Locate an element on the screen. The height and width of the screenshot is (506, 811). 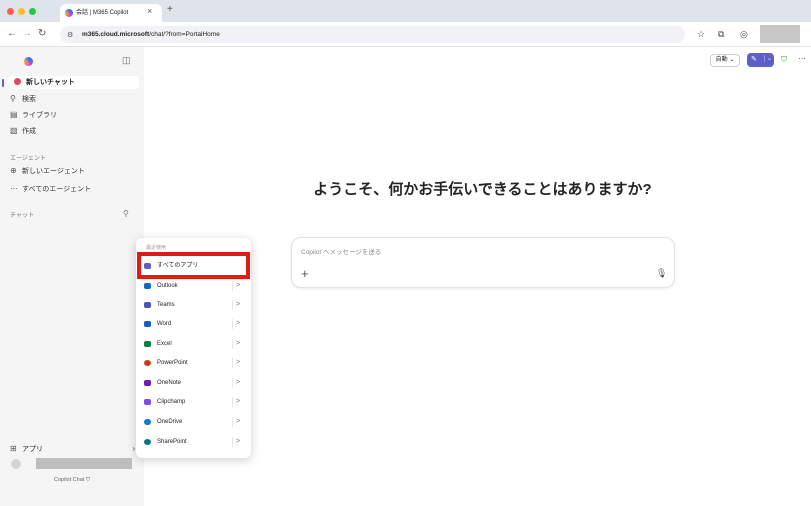
agents-section-label: エージェント is located at coordinates (28, 159).